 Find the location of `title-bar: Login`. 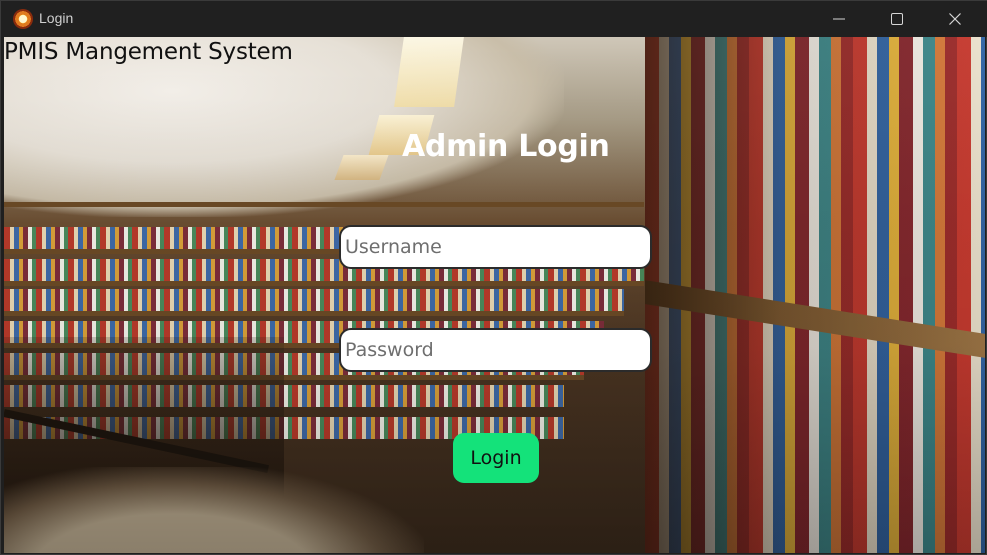

title-bar: Login is located at coordinates (494, 19).